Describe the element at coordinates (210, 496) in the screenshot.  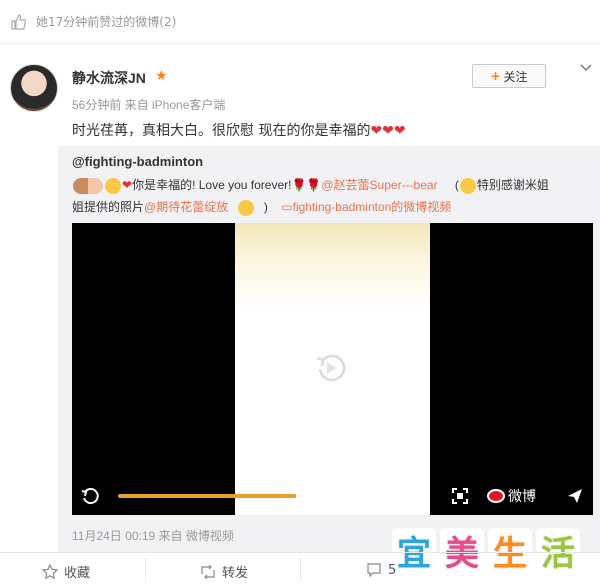
I see `progress-bar` at that location.